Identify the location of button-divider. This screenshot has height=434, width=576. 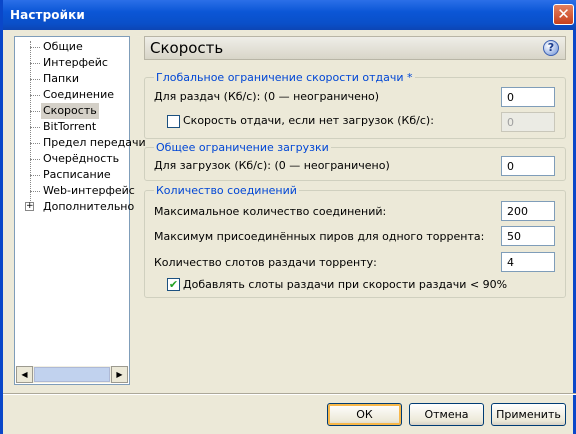
(289, 394).